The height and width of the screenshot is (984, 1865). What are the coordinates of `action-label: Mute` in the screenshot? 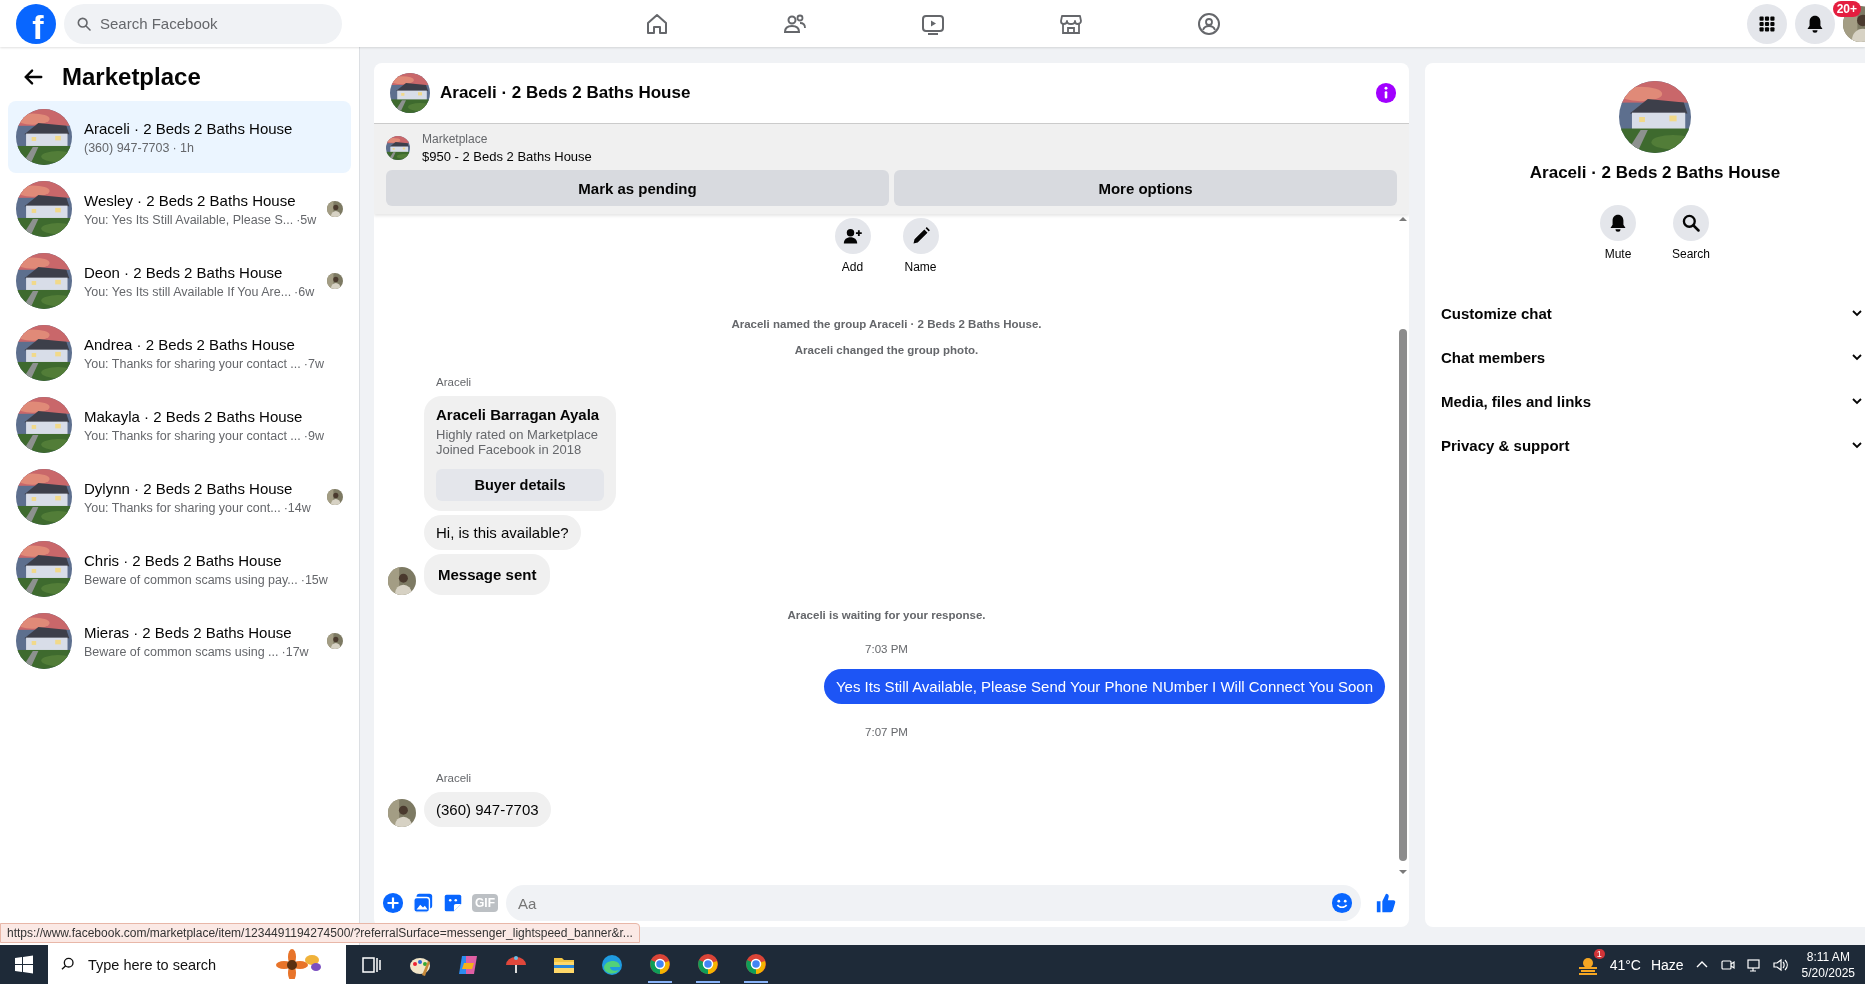 It's located at (1618, 254).